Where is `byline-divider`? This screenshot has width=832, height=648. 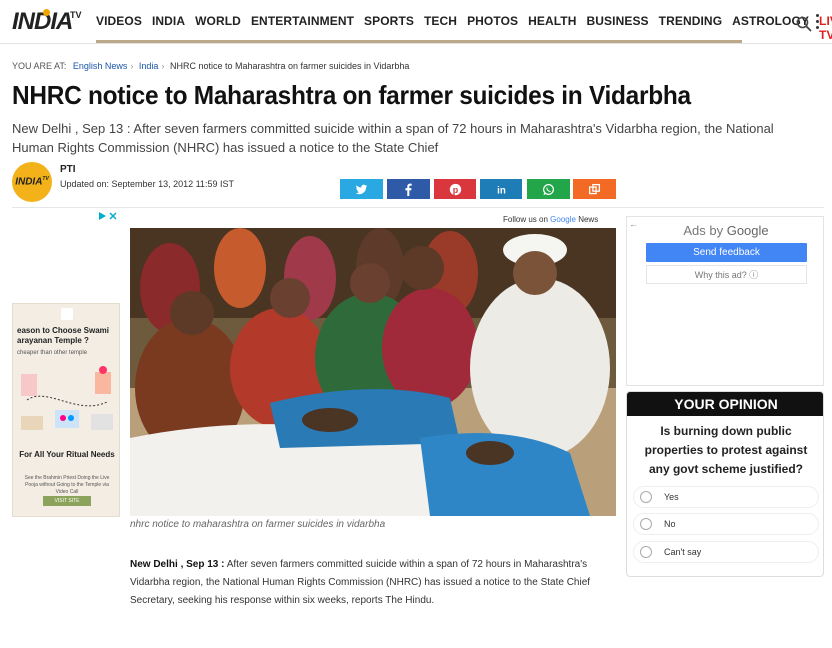 byline-divider is located at coordinates (418, 207).